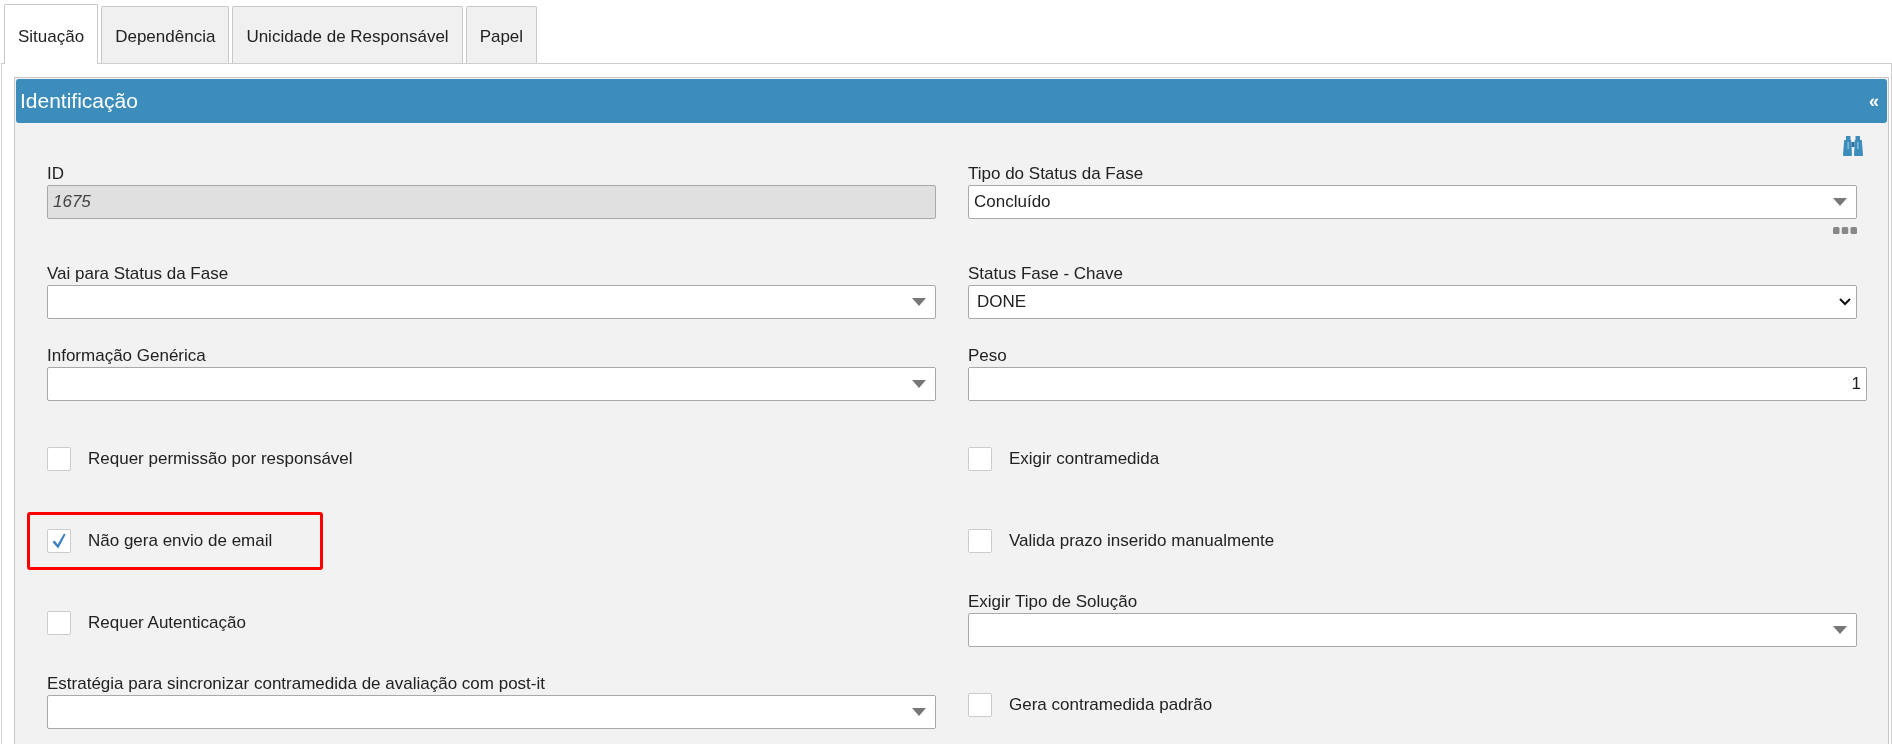  Describe the element at coordinates (1412, 202) in the screenshot. I see `dropdown-field: Concluído` at that location.